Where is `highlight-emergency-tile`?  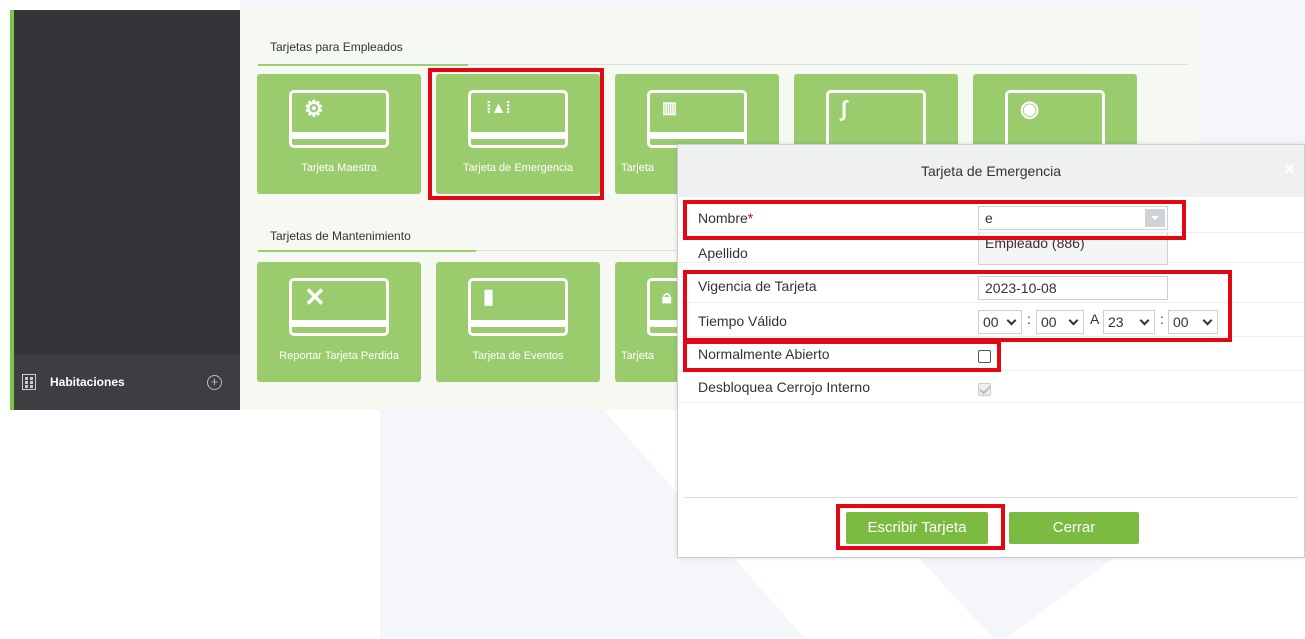 highlight-emergency-tile is located at coordinates (516, 134).